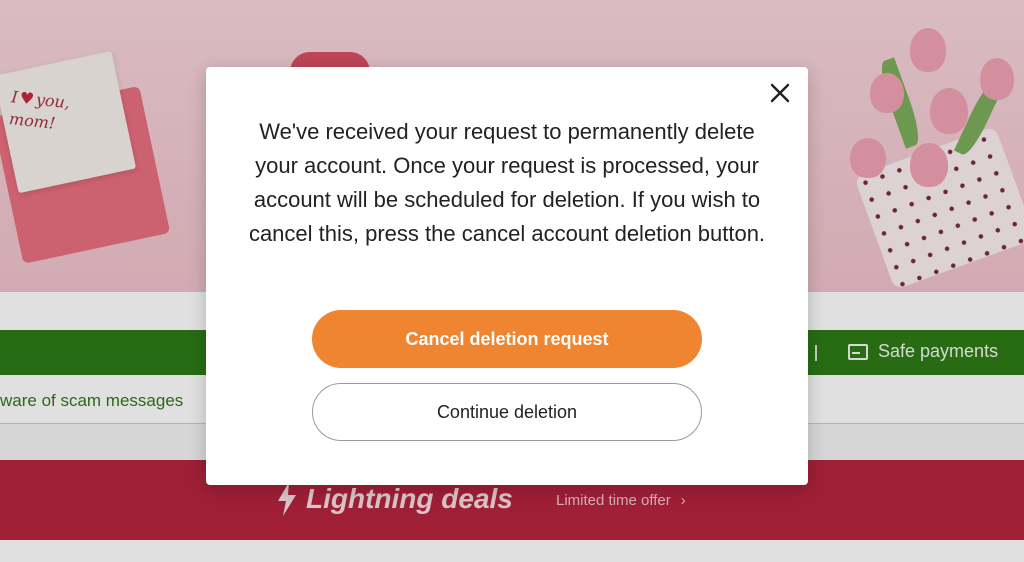 The height and width of the screenshot is (562, 1024). I want to click on continue-deletion-button: Continue deletion, so click(507, 412).